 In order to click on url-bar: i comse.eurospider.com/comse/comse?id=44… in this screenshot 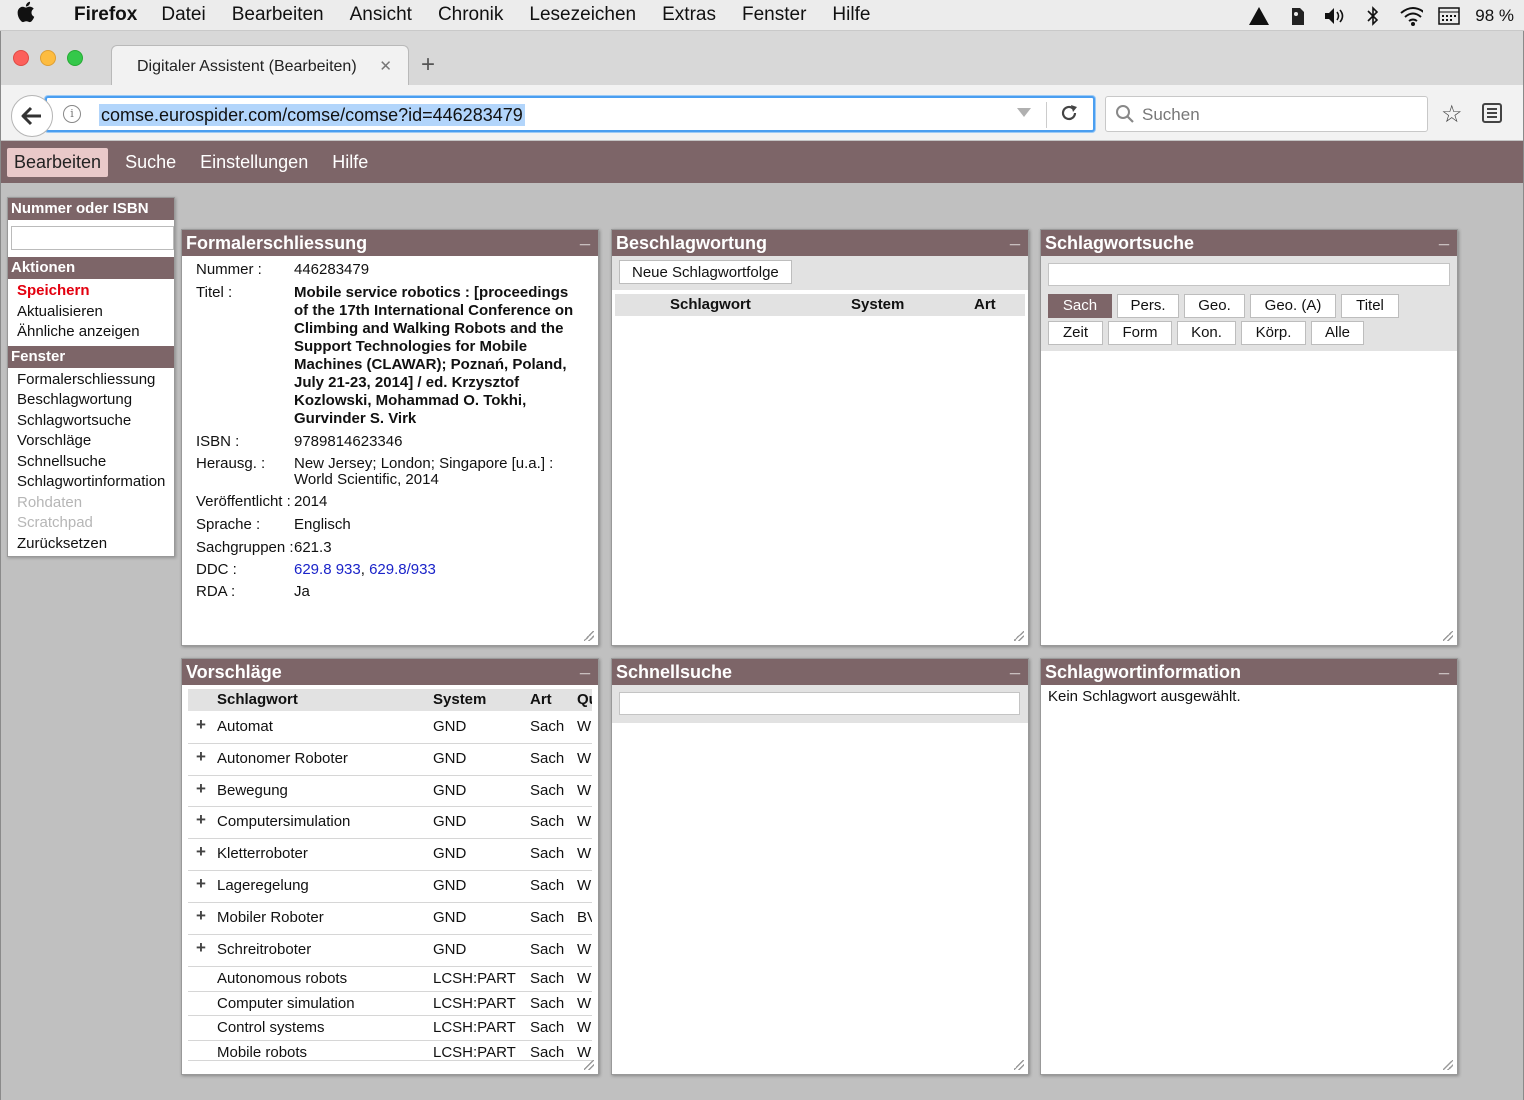, I will do `click(570, 114)`.